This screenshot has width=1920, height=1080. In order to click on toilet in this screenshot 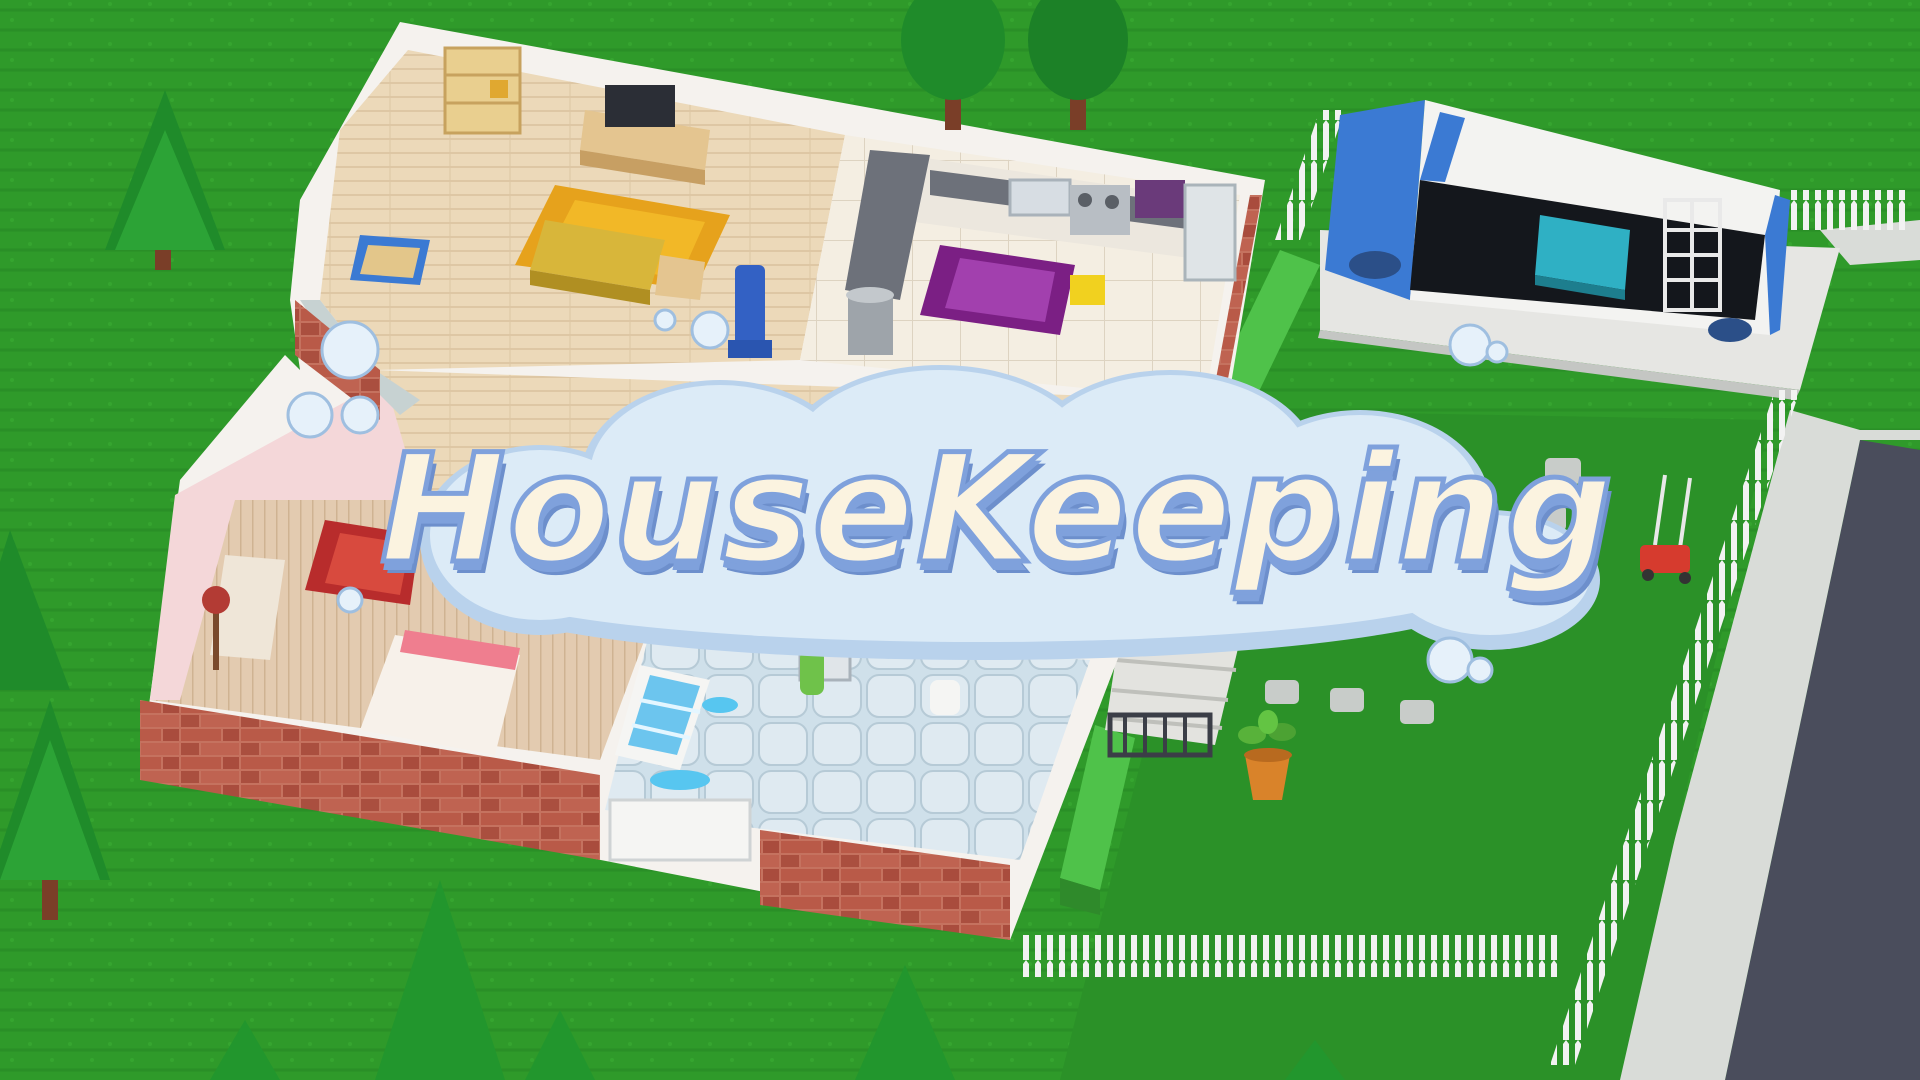, I will do `click(945, 697)`.